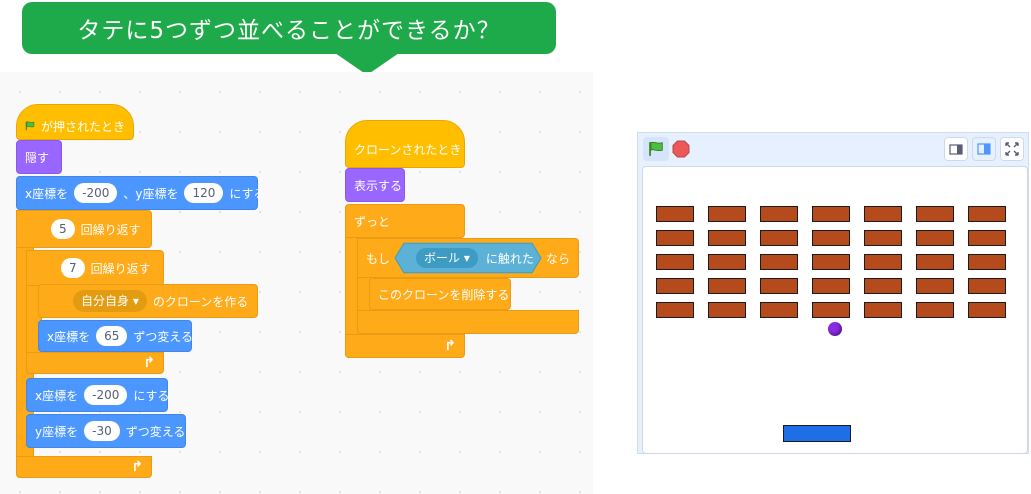 This screenshot has height=494, width=1031. I want to click on set-x-suffix: にする, so click(151, 395).